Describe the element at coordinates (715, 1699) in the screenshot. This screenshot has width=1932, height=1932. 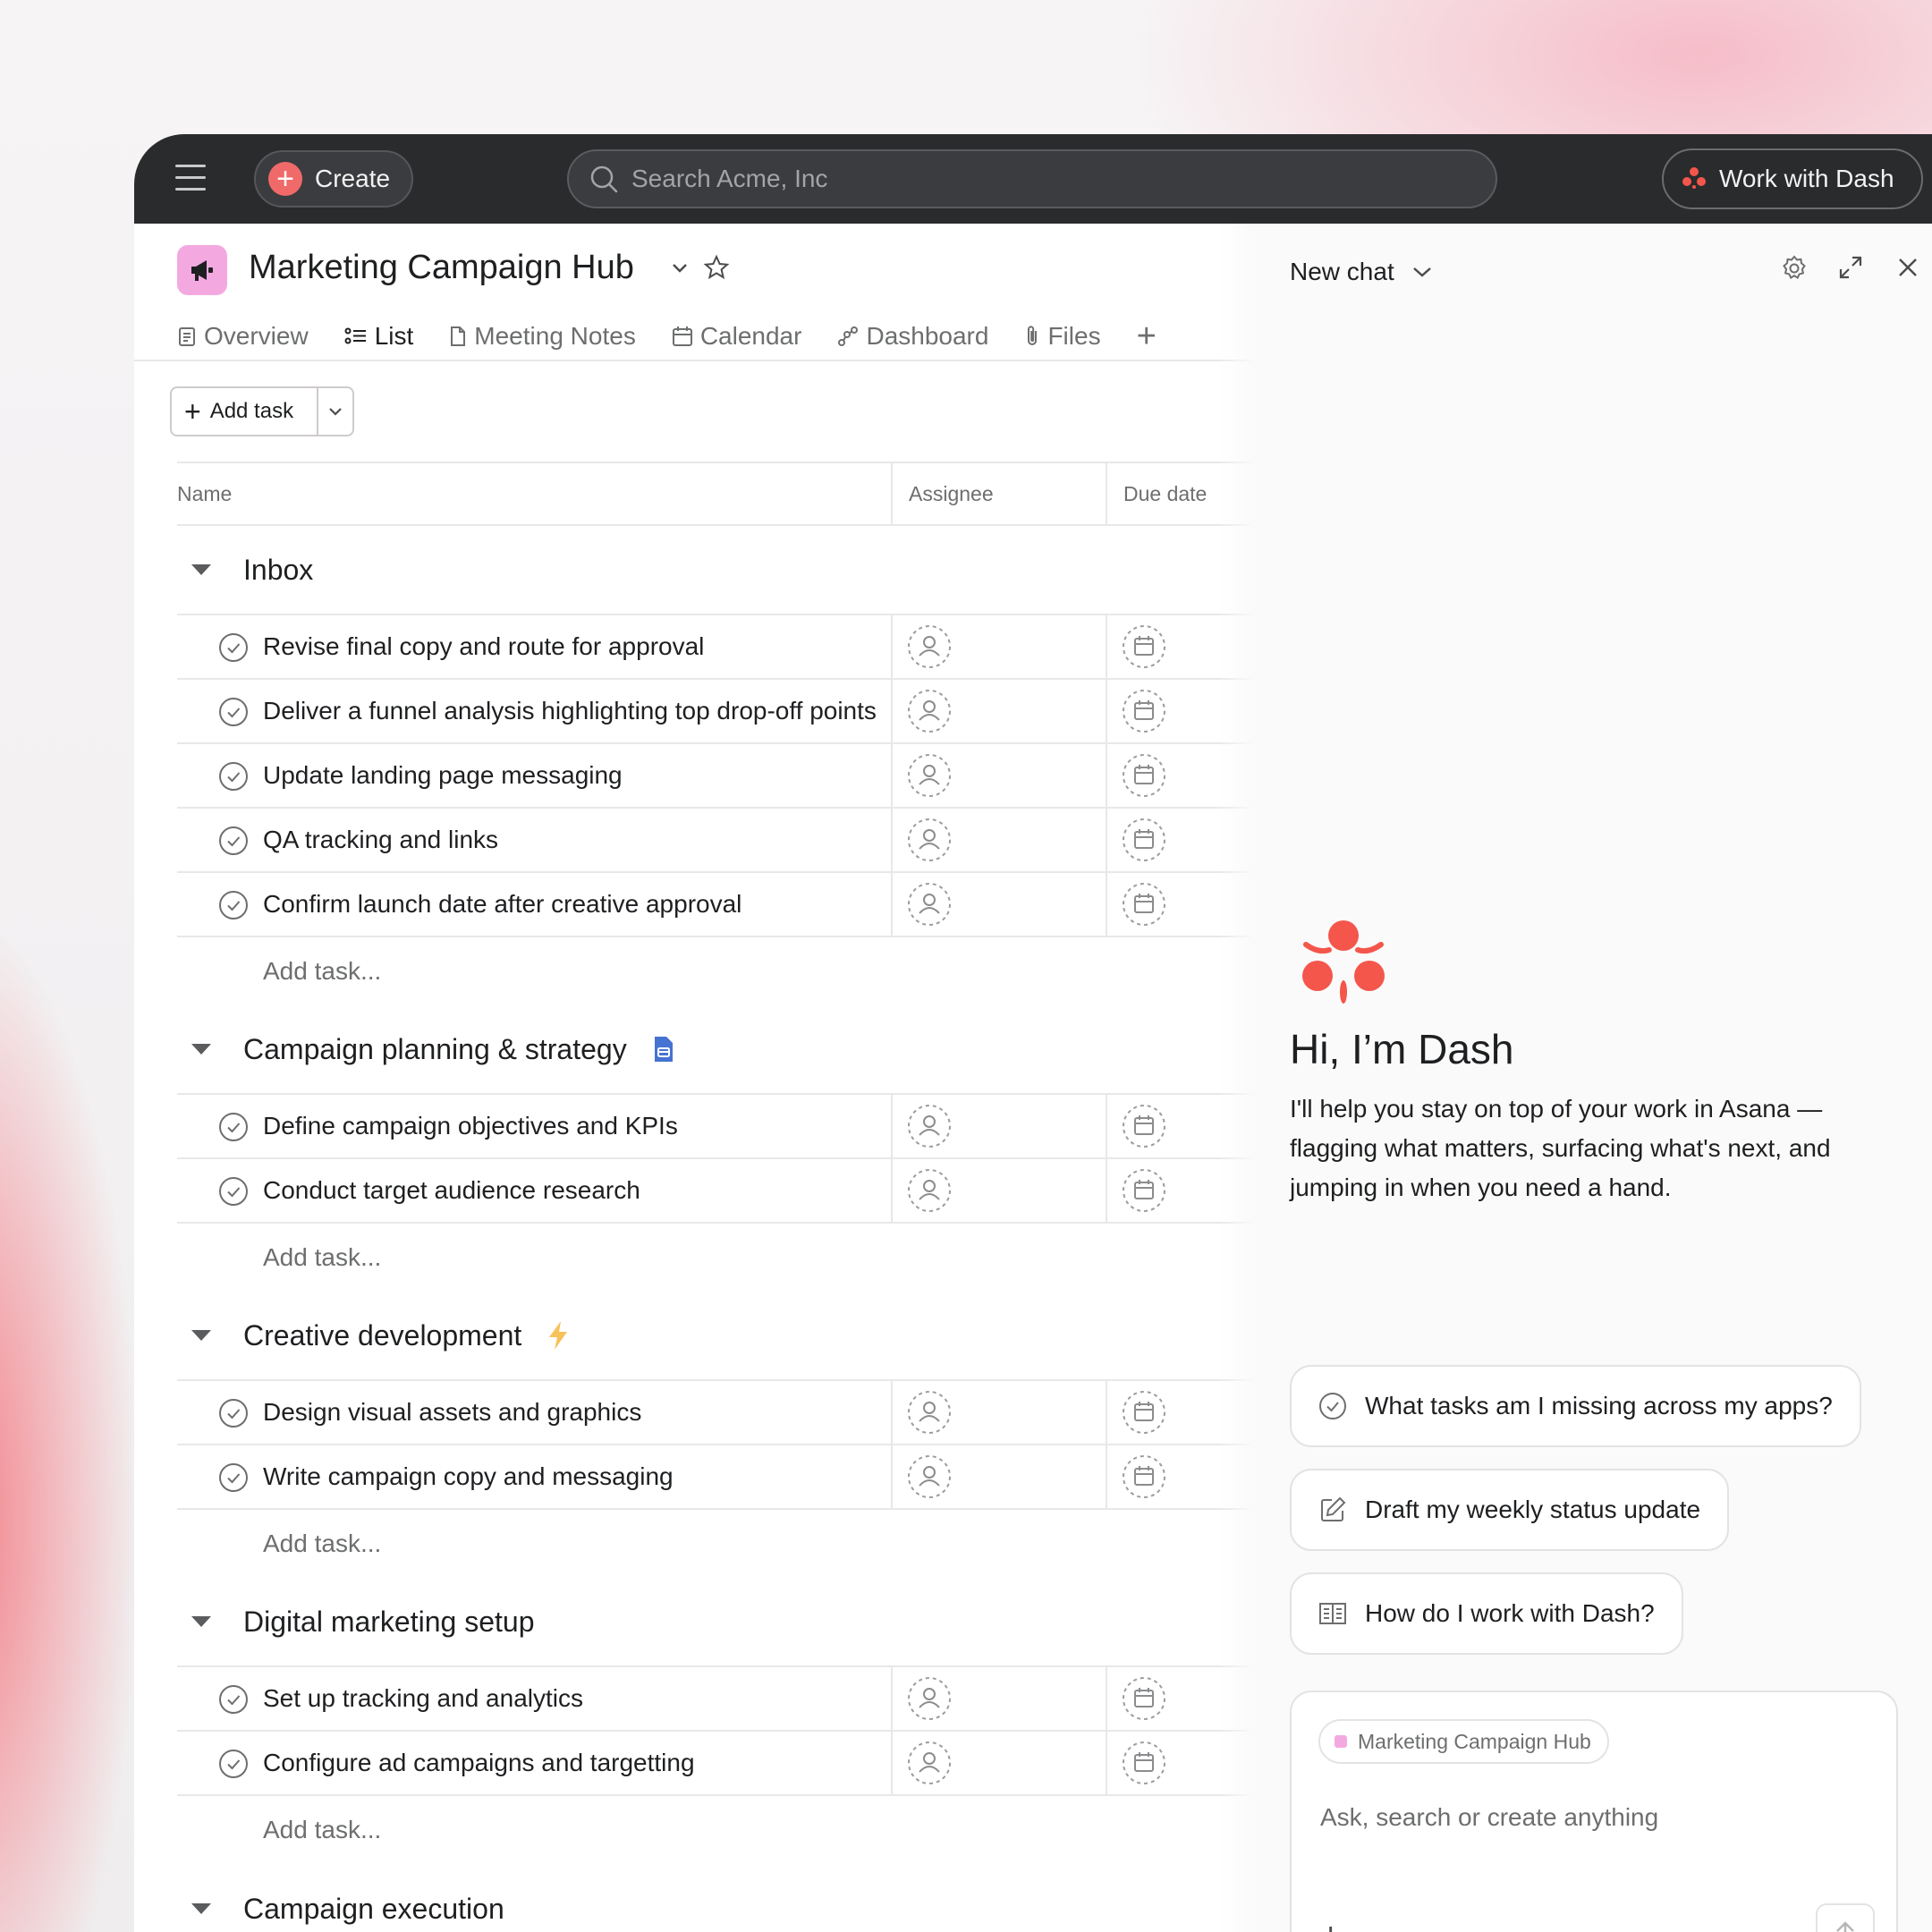
I see `table-row: Set up tracking and analytics` at that location.